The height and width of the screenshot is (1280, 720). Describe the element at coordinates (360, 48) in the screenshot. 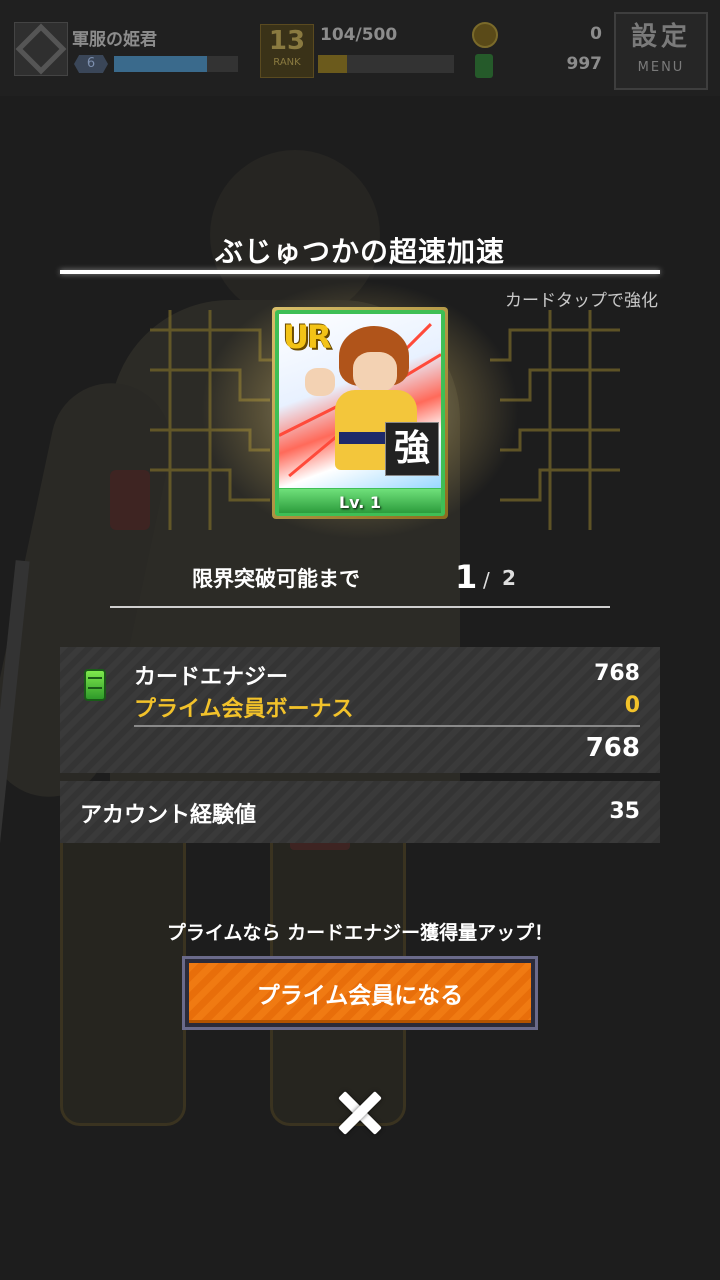

I see `status-bar: 軍服の姫君 6 13 RANK 104/500 0 997 設定 MENU` at that location.